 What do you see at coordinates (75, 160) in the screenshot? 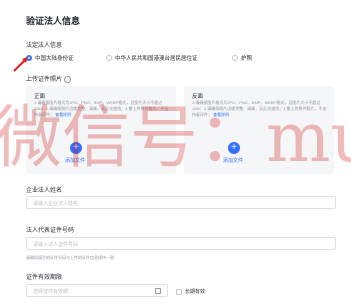
I see `front-add-file-button: 添加文件` at bounding box center [75, 160].